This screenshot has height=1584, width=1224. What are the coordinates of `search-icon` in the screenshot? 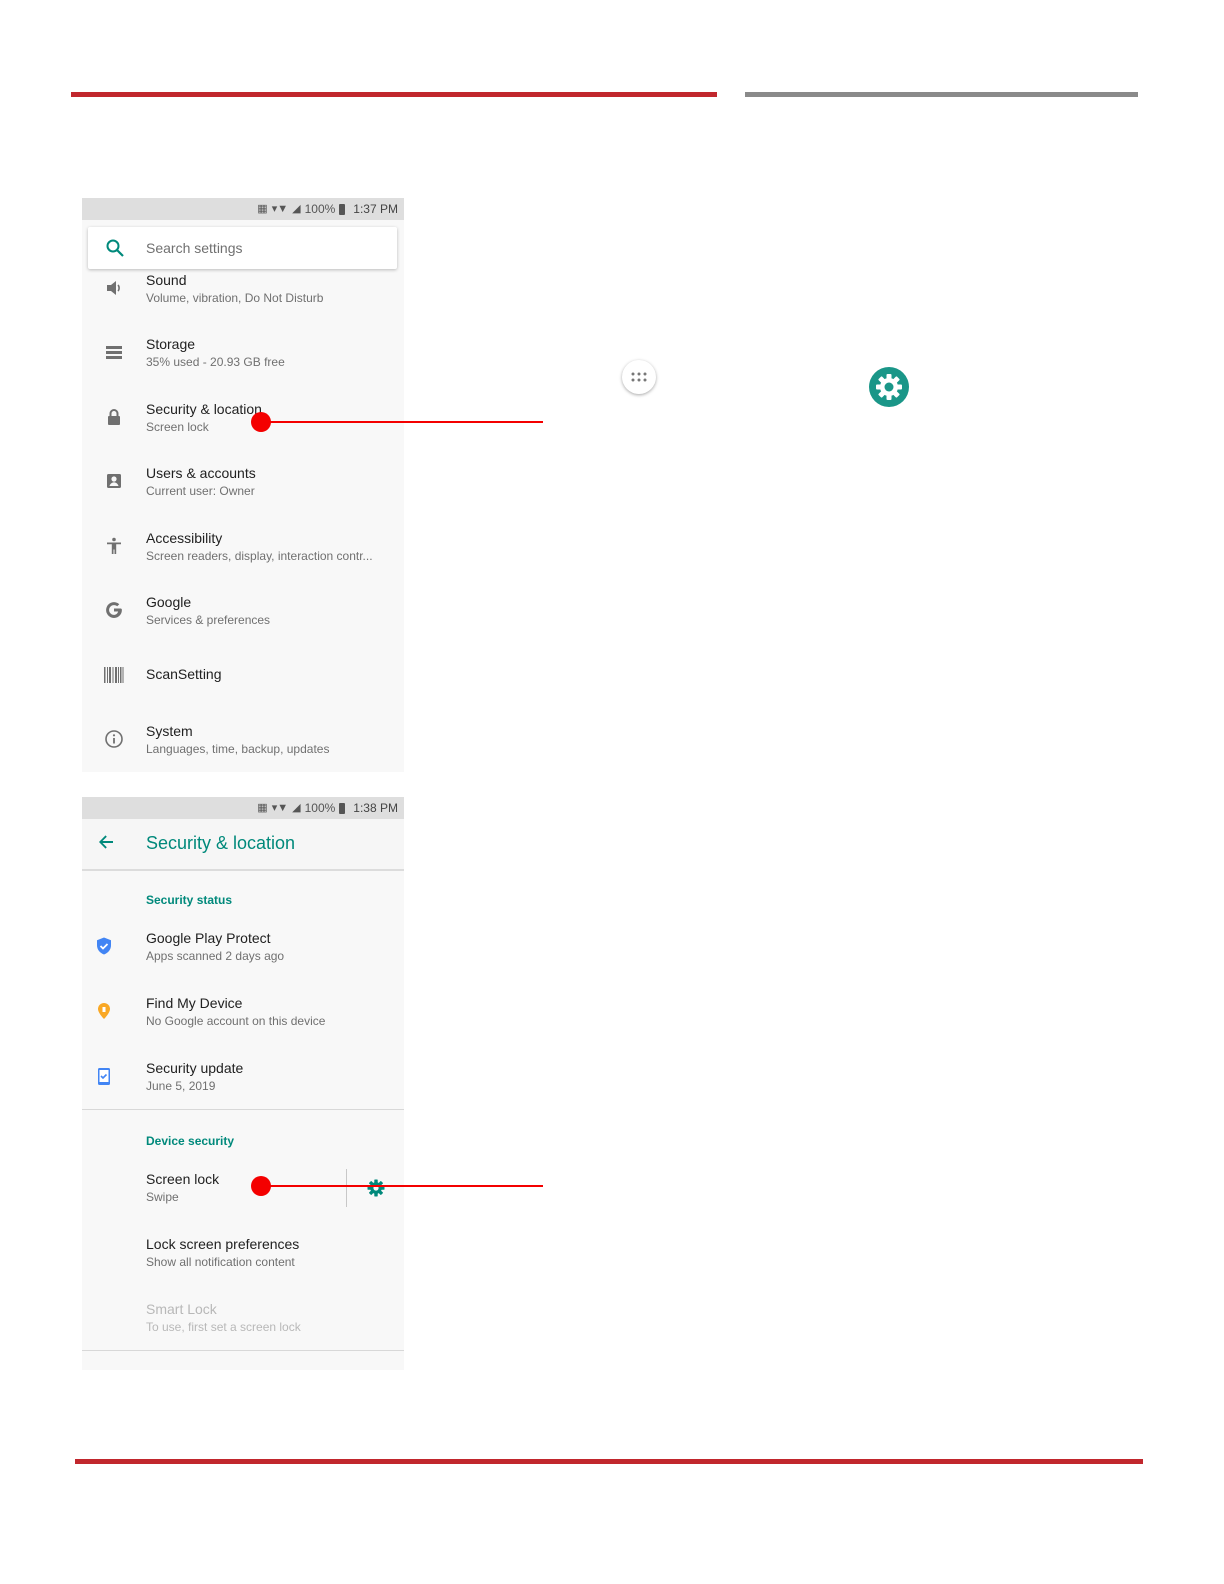 It's located at (115, 250).